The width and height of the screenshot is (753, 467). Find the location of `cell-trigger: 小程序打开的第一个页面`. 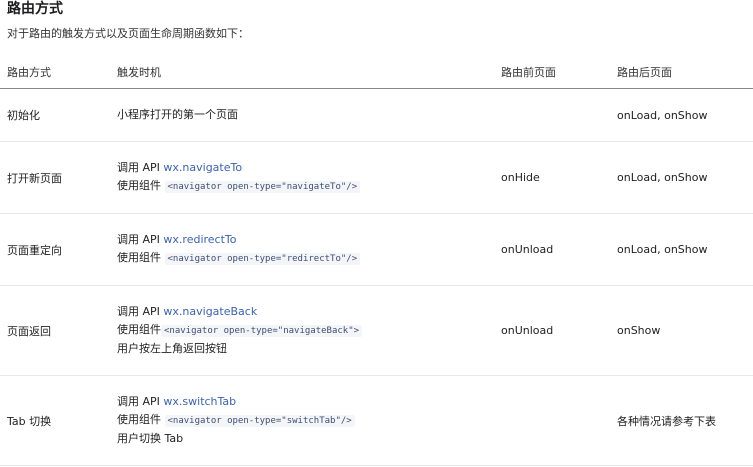

cell-trigger: 小程序打开的第一个页面 is located at coordinates (309, 115).